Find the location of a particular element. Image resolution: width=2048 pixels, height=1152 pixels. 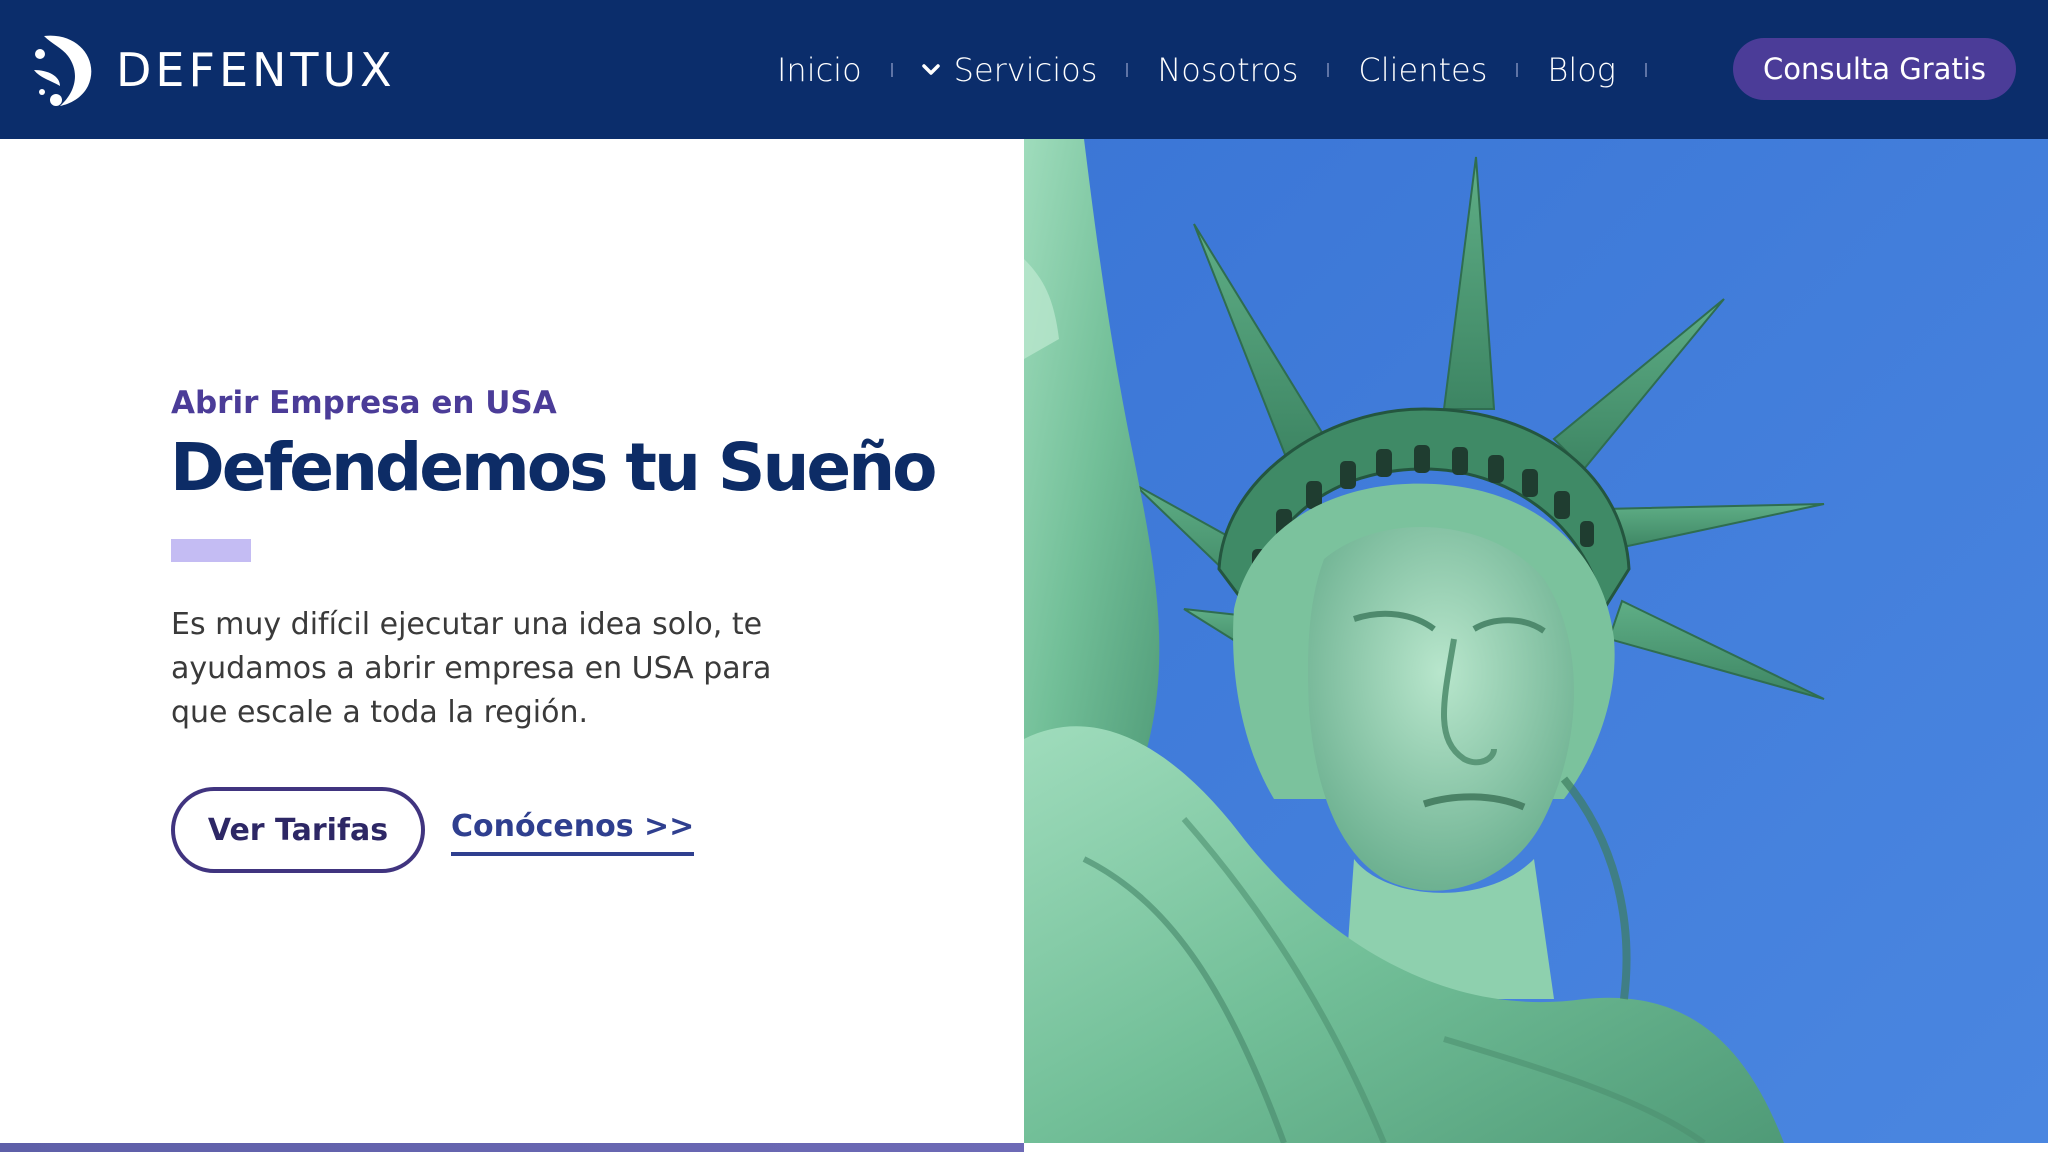

nav-item-servicios: Servicios is located at coordinates (1009, 69).